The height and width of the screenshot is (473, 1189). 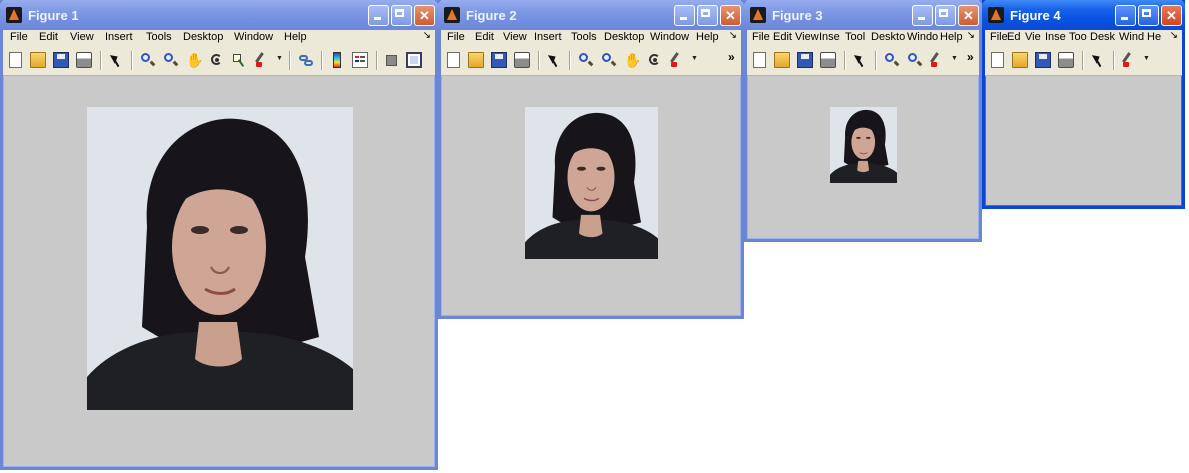 What do you see at coordinates (591, 15) in the screenshot?
I see `figure-2-titlebar: Figure 2 ✕` at bounding box center [591, 15].